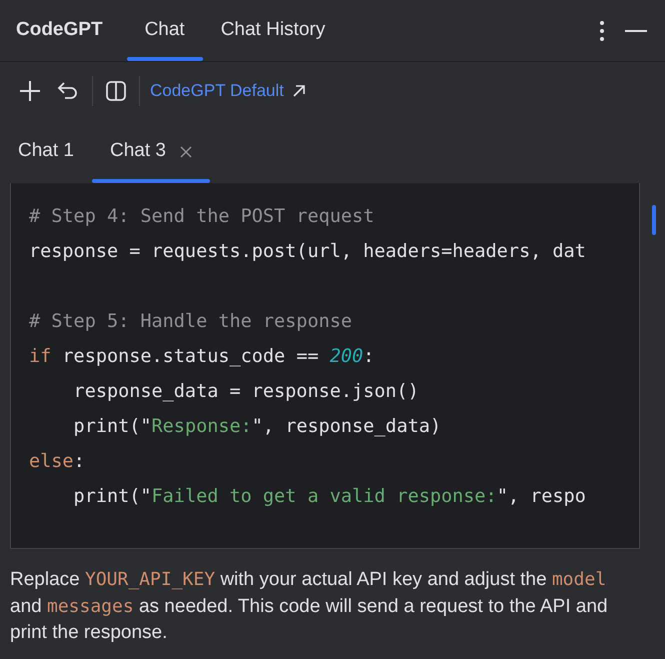  I want to click on app-title: CodeGPT, so click(59, 30).